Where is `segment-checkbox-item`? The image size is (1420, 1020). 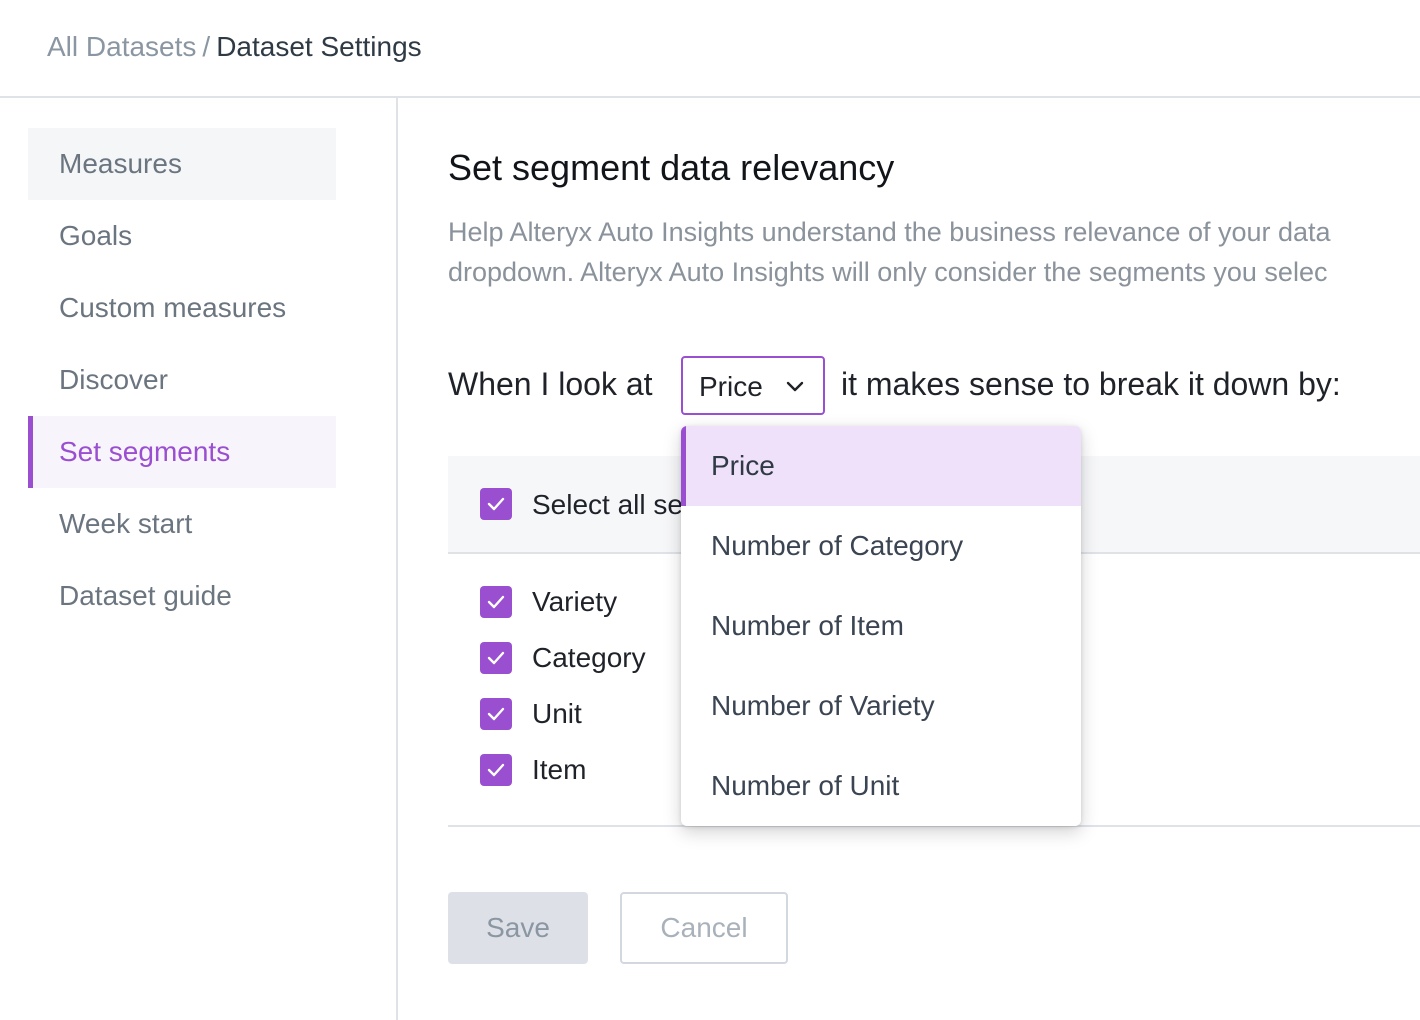 segment-checkbox-item is located at coordinates (496, 770).